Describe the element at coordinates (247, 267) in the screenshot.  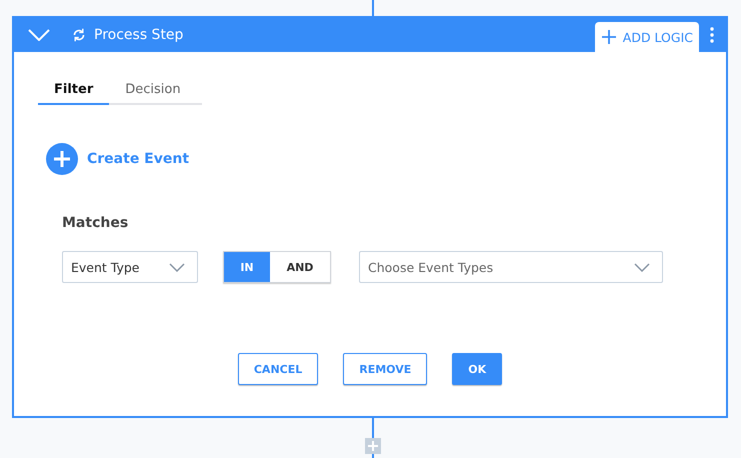
I see `operator-option: IN` at that location.